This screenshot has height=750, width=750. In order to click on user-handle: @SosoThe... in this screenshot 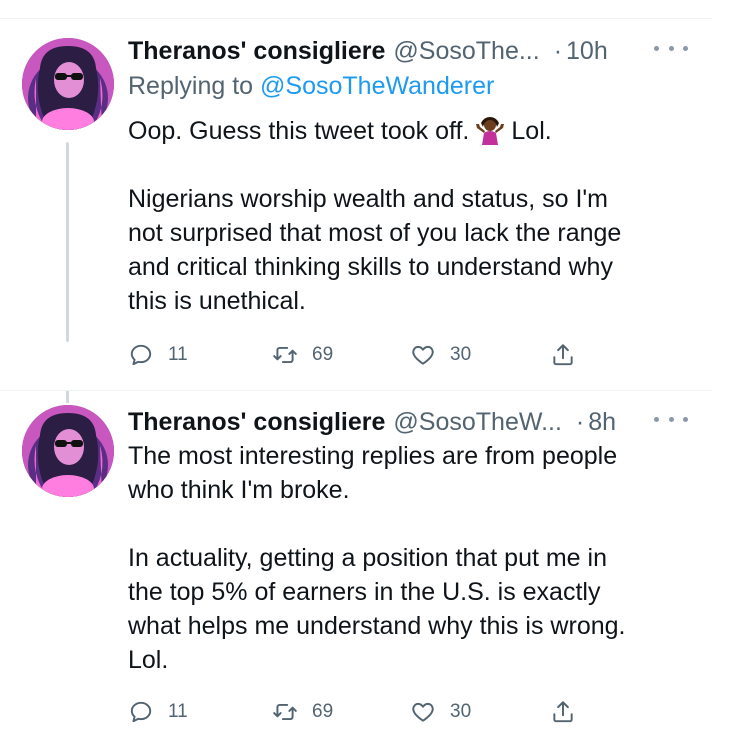, I will do `click(466, 51)`.